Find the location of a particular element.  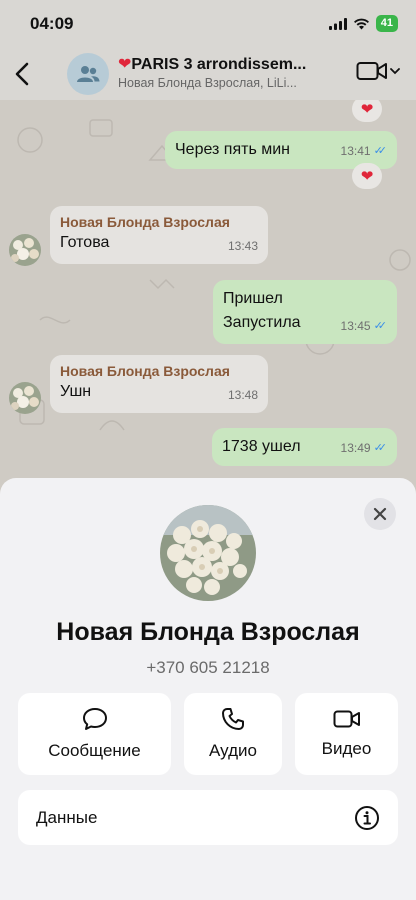

video-icon is located at coordinates (346, 719).